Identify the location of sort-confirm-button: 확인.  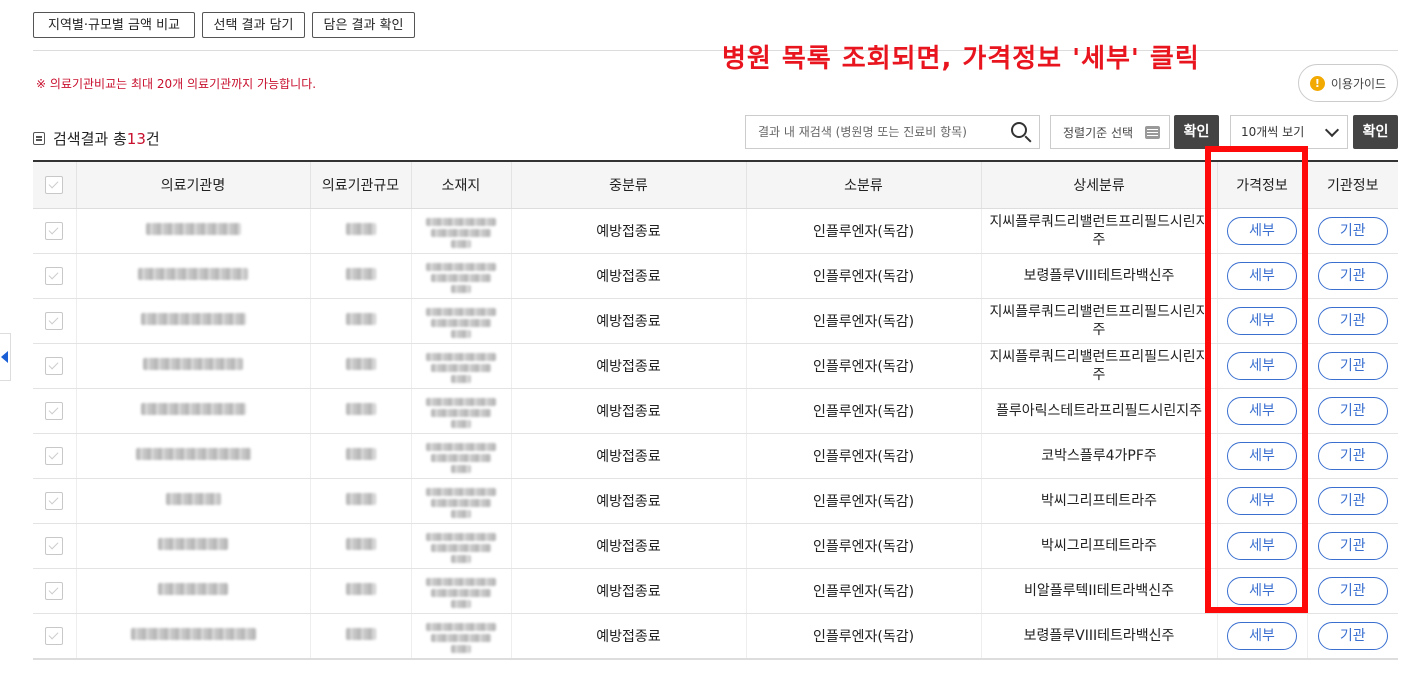
(1196, 132).